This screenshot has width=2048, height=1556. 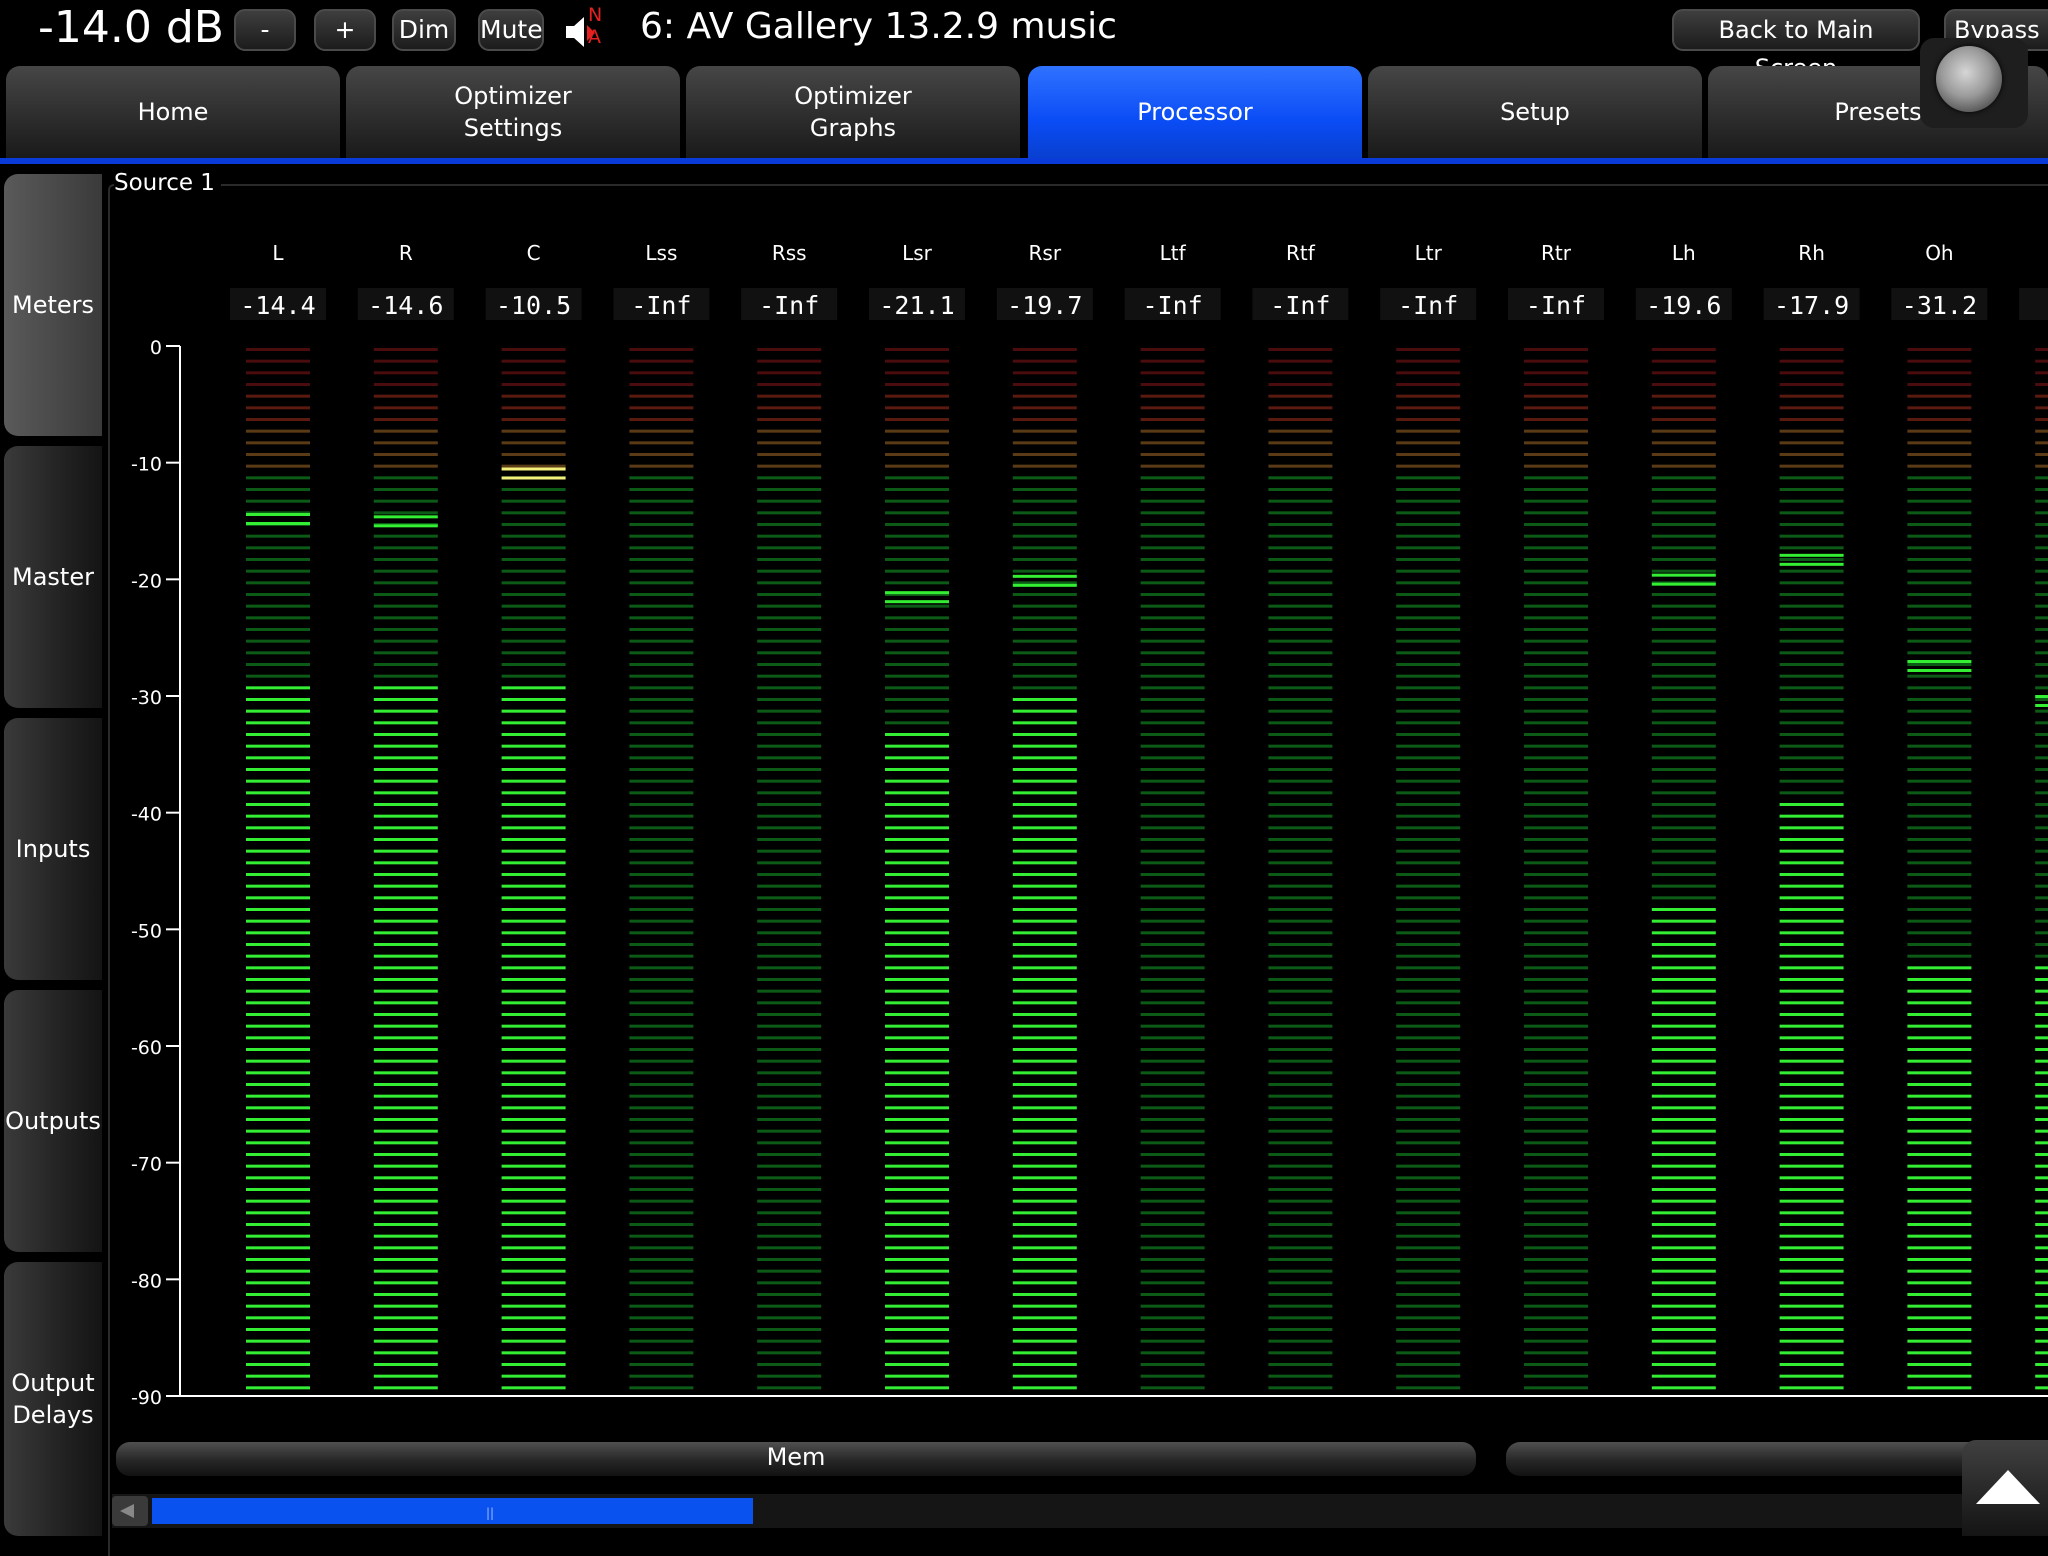 What do you see at coordinates (1811, 253) in the screenshot?
I see `channel-name-label: Rh` at bounding box center [1811, 253].